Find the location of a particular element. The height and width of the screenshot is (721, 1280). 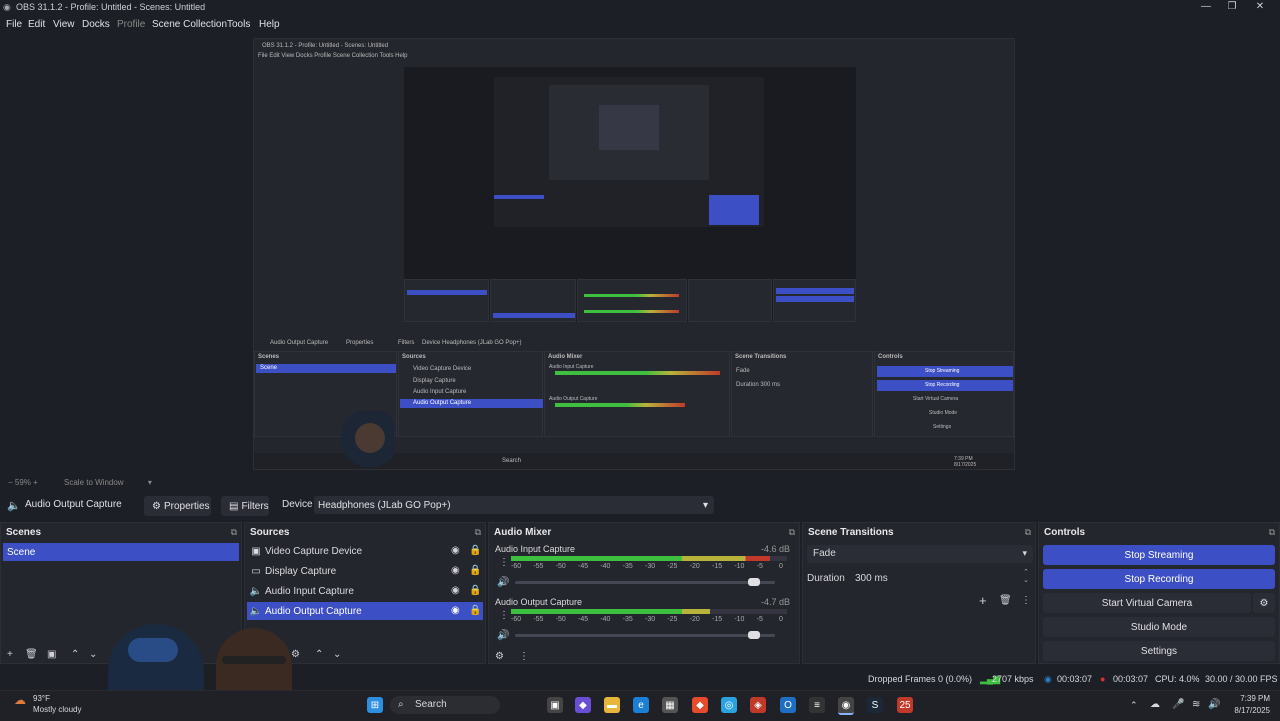

microphone-icon: 🎤 is located at coordinates (1178, 704).